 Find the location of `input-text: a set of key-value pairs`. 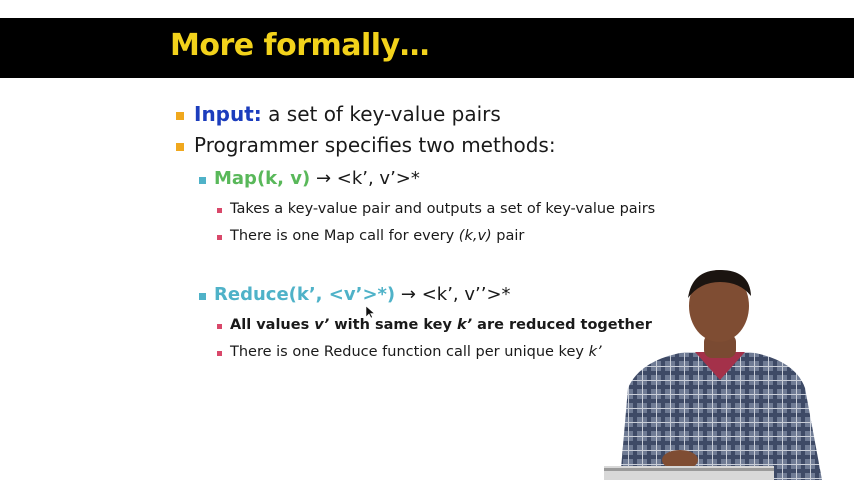

input-text: a set of key-value pairs is located at coordinates (381, 114).